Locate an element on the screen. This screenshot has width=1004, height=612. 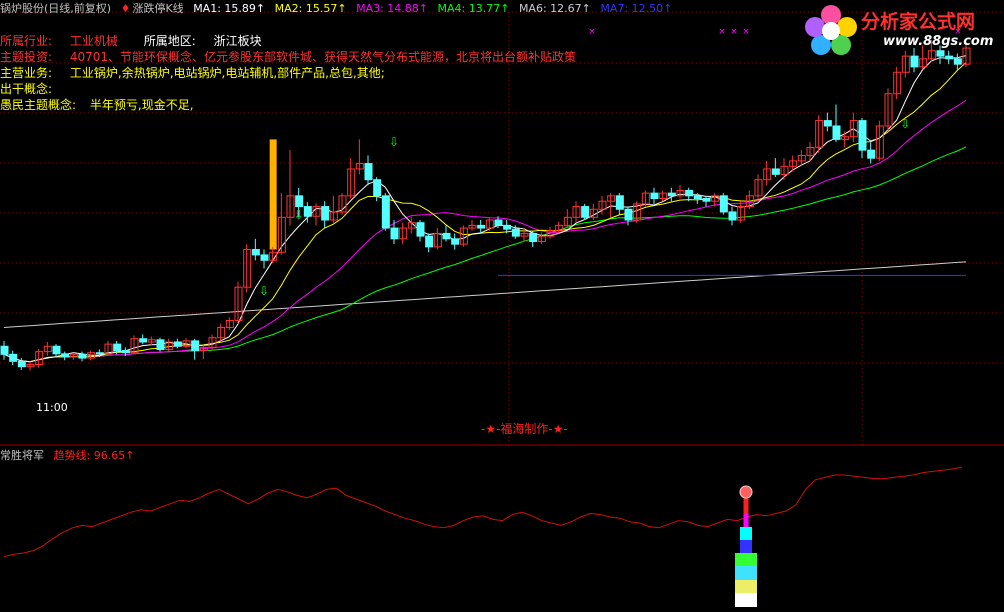
business-value: 工业锅炉,余热锅炉,电站锅炉,电站辅机,部件产品,总包,其他; is located at coordinates (227, 73).